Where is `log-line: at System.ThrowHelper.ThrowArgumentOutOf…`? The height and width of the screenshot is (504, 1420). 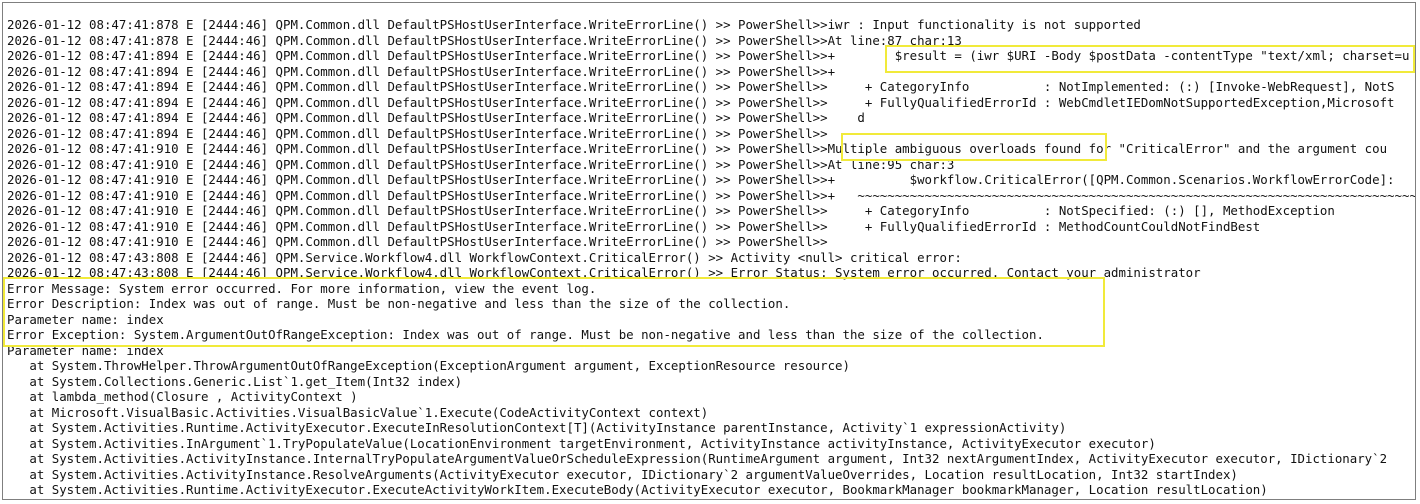
log-line: at System.ThrowHelper.ThrowArgumentOutOf… is located at coordinates (428, 365).